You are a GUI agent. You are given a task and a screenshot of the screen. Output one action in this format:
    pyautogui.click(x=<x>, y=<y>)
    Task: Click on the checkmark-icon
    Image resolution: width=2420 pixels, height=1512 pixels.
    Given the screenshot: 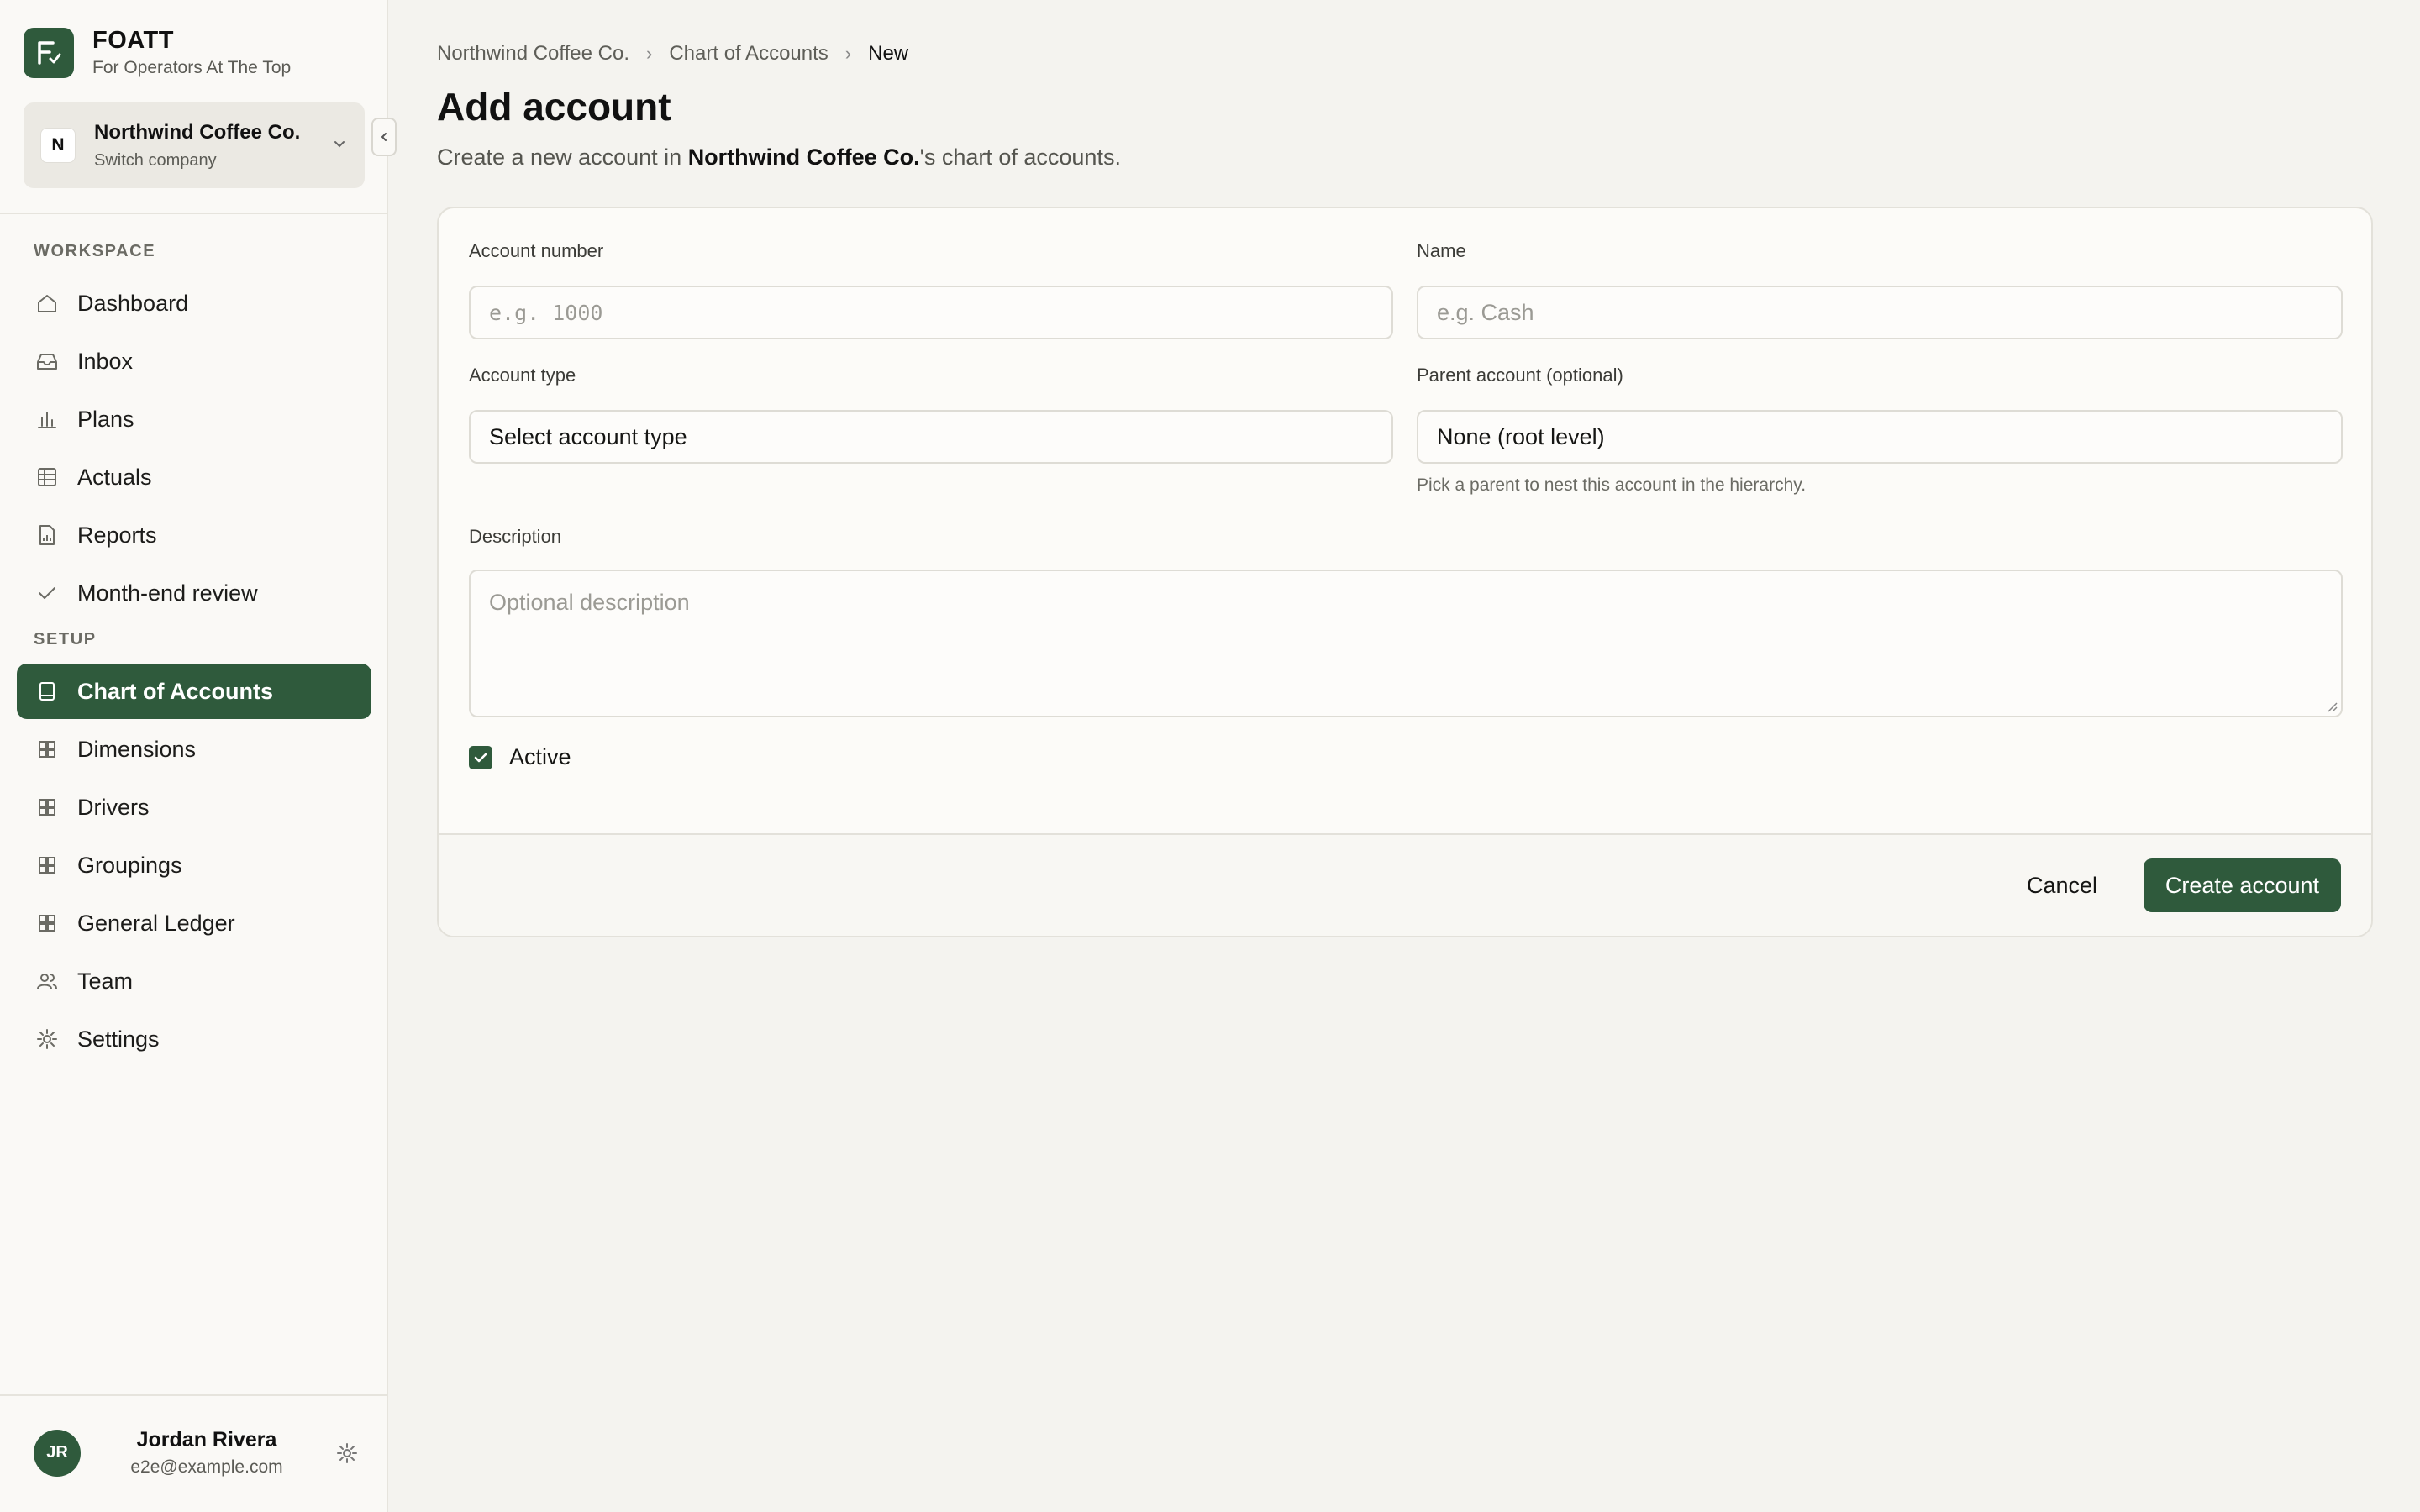 What is the action you would take?
    pyautogui.click(x=481, y=757)
    